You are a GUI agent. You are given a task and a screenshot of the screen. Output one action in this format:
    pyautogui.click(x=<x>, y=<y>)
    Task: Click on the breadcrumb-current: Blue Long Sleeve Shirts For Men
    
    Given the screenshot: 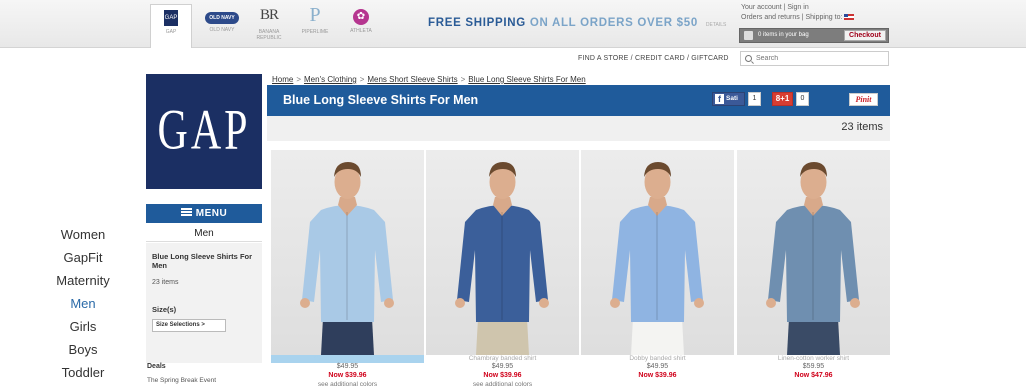 What is the action you would take?
    pyautogui.click(x=526, y=79)
    